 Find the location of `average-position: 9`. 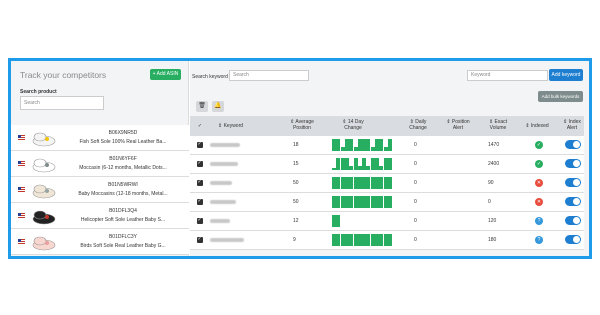

average-position: 9 is located at coordinates (294, 240).